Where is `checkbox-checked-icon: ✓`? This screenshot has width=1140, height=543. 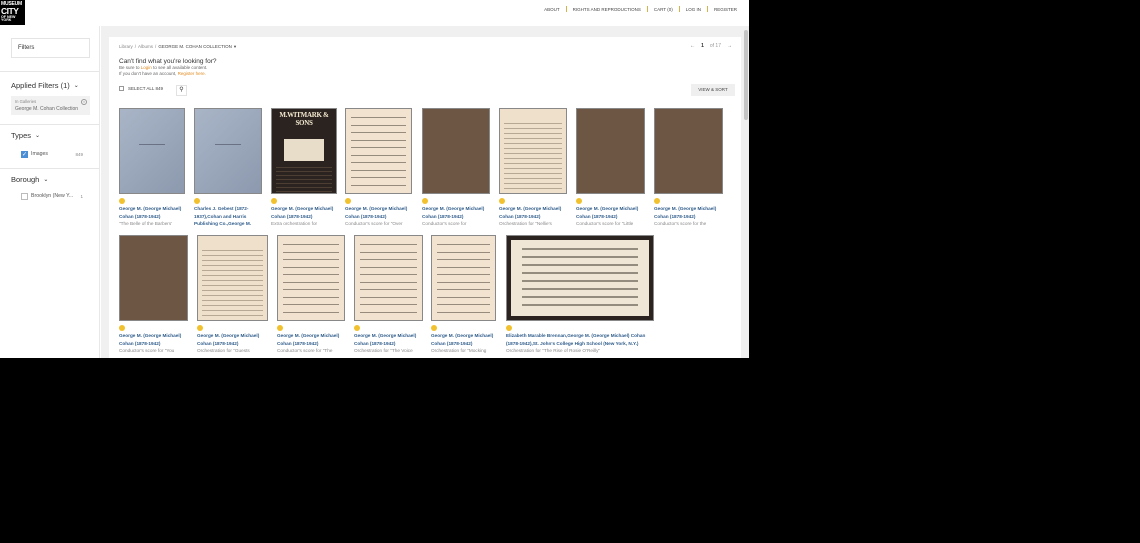
checkbox-checked-icon: ✓ is located at coordinates (24, 154).